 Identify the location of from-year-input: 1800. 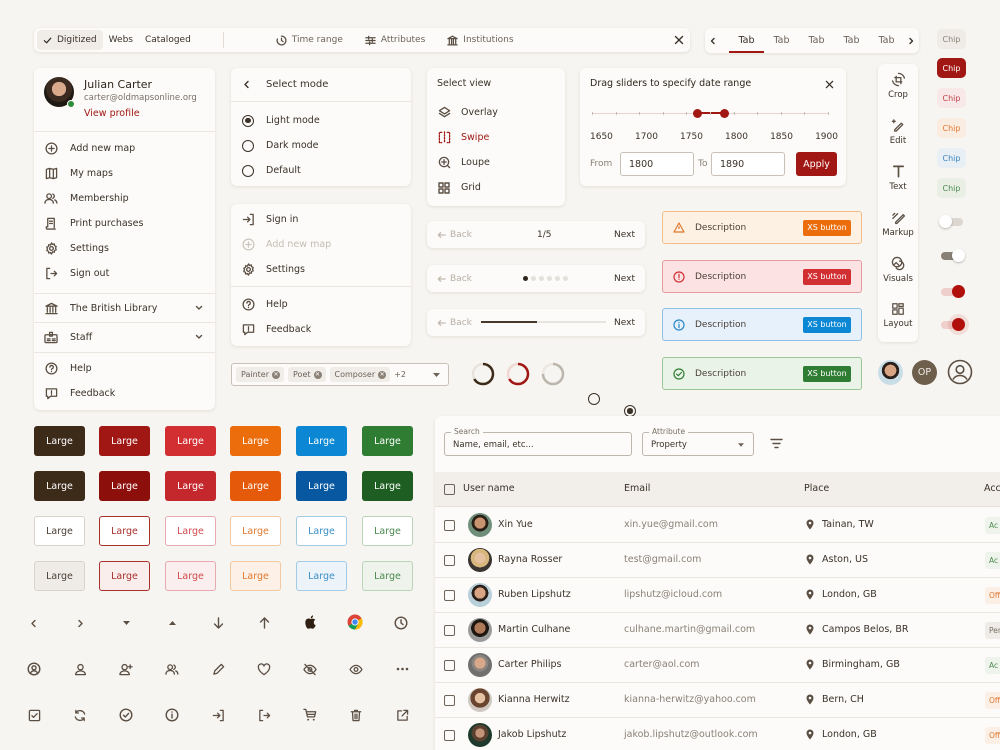
(657, 164).